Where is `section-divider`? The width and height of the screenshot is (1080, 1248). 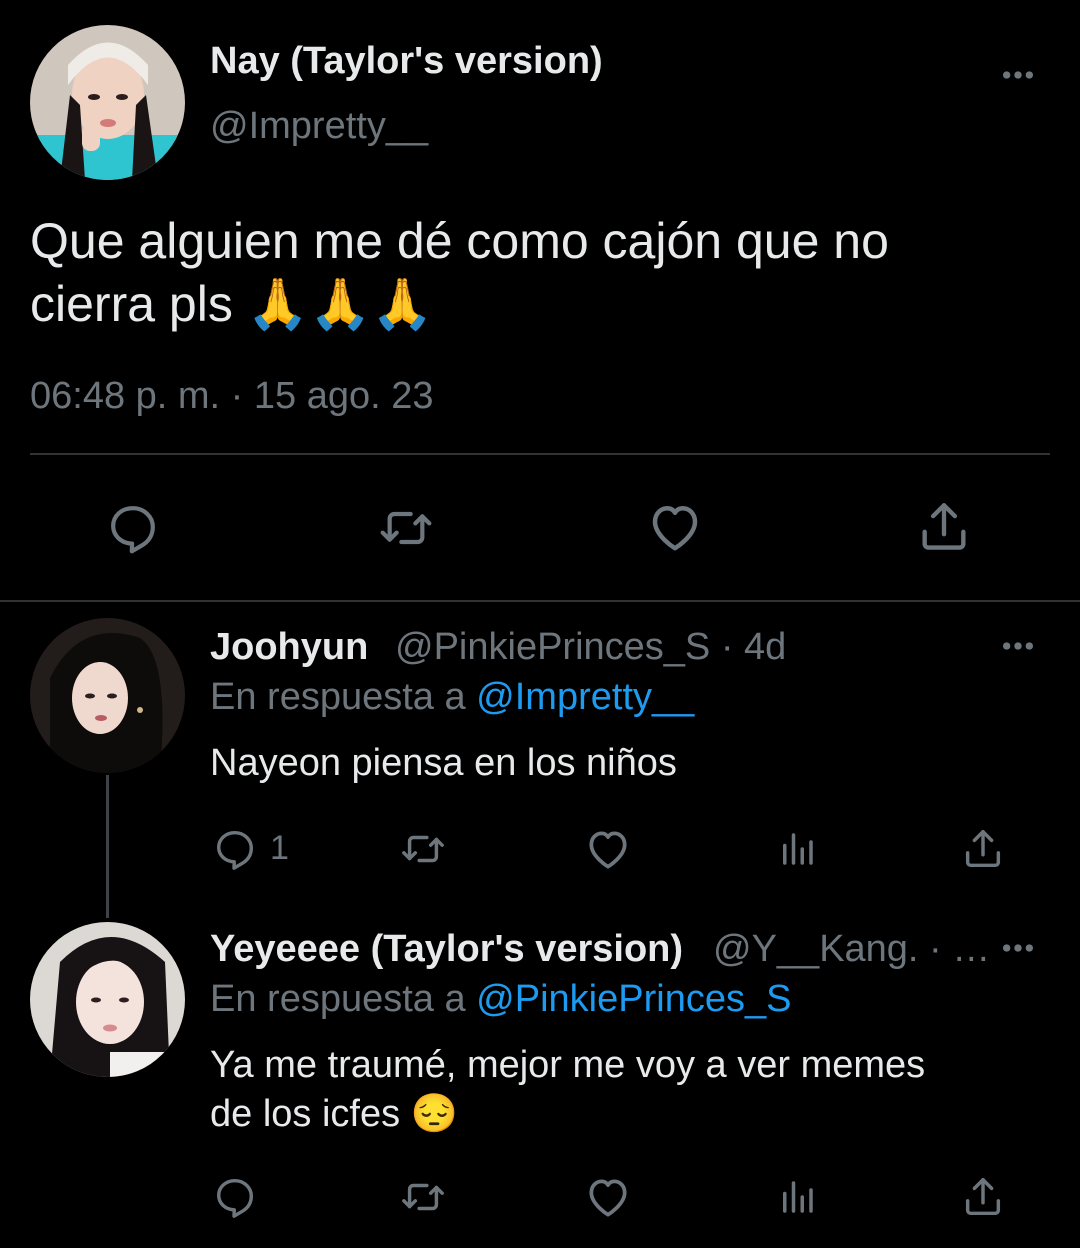 section-divider is located at coordinates (540, 601).